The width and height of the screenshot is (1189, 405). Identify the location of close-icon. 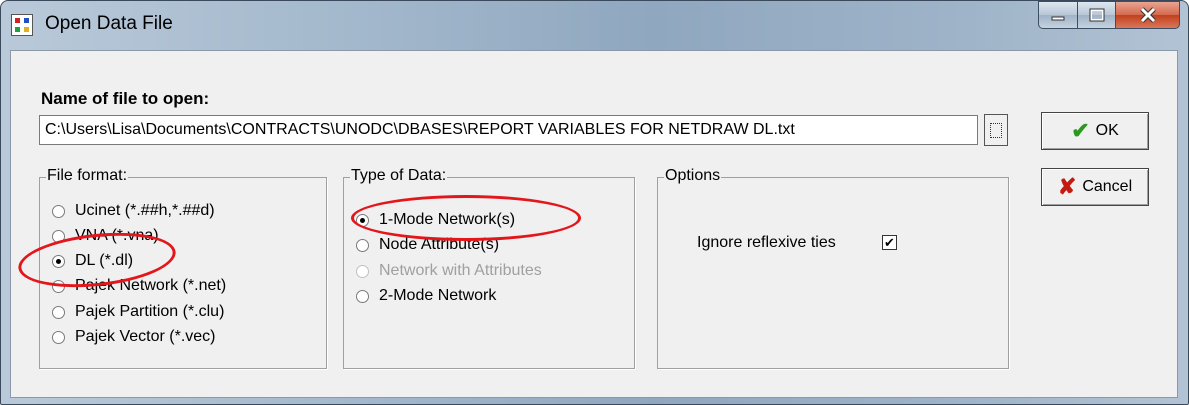
(1147, 15).